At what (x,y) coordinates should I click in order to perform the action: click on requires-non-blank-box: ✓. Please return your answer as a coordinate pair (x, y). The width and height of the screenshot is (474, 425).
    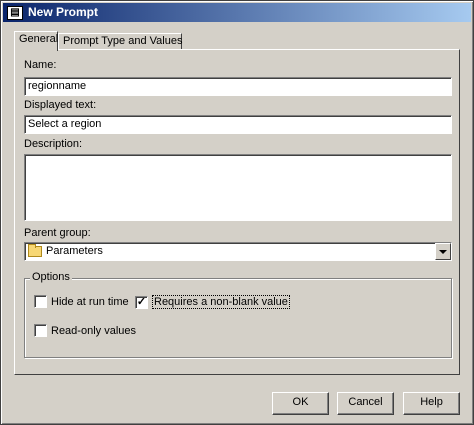
    Looking at the image, I should click on (141, 302).